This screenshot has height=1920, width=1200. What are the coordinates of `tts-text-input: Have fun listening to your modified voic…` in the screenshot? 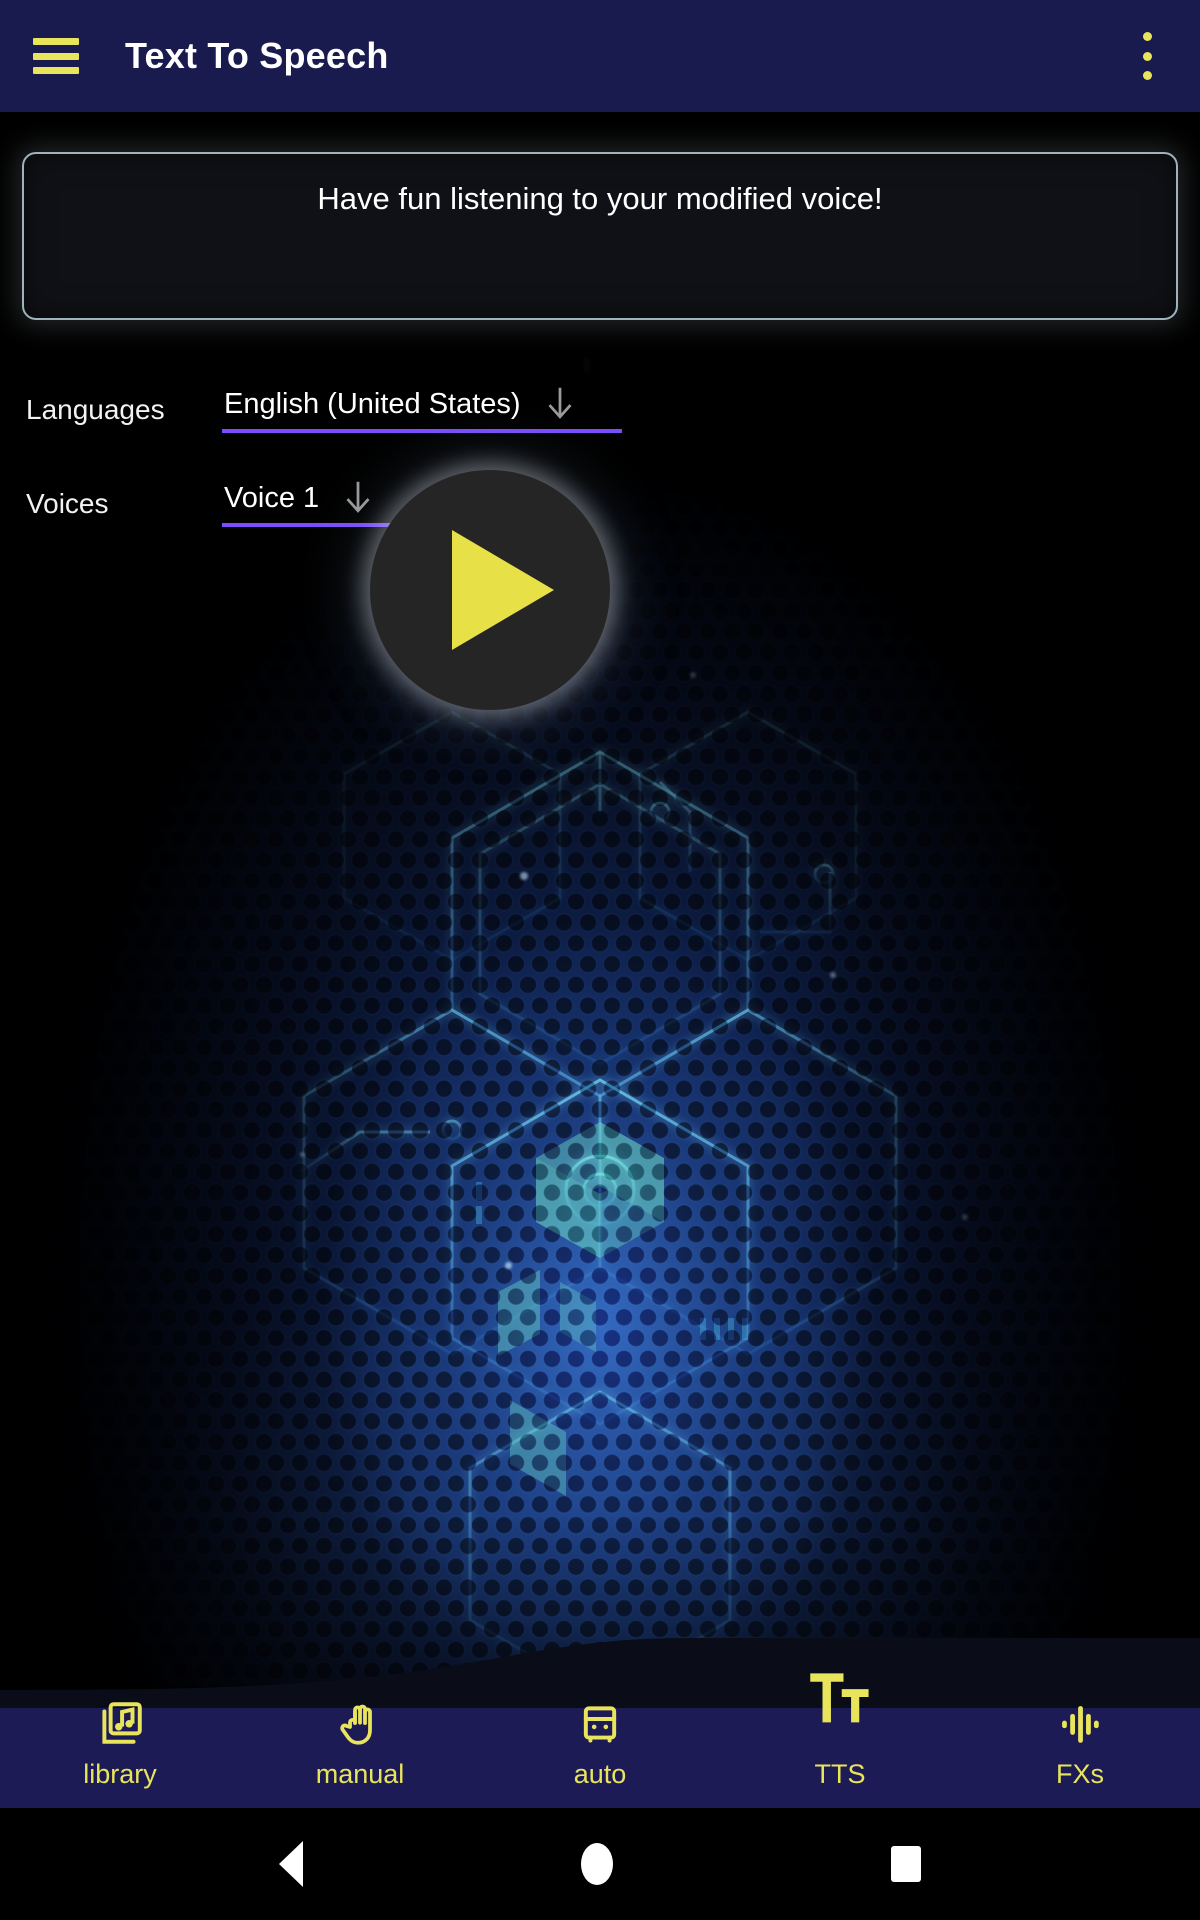 It's located at (600, 236).